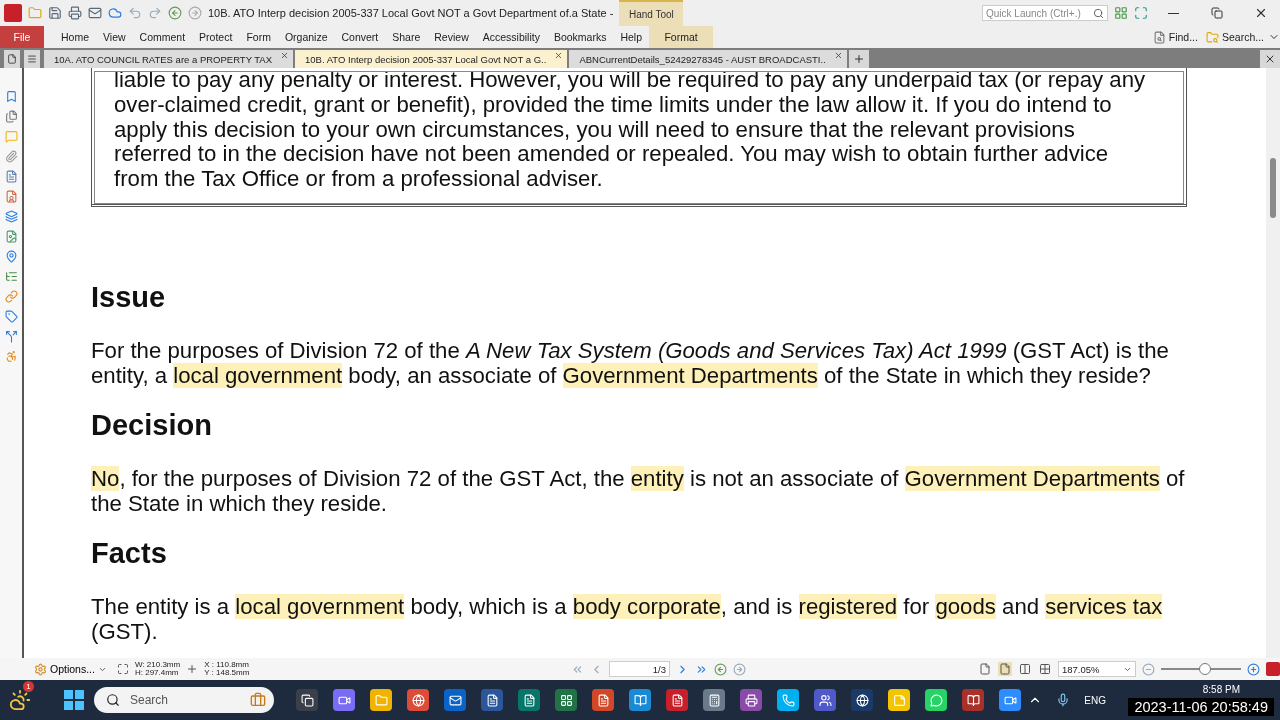  I want to click on comment-icon, so click(11, 136).